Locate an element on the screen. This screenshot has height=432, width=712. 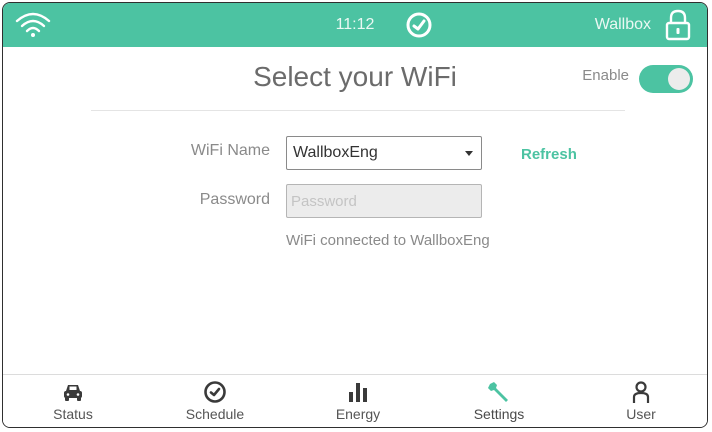
wifi-selected-value: WallboxEng is located at coordinates (335, 152).